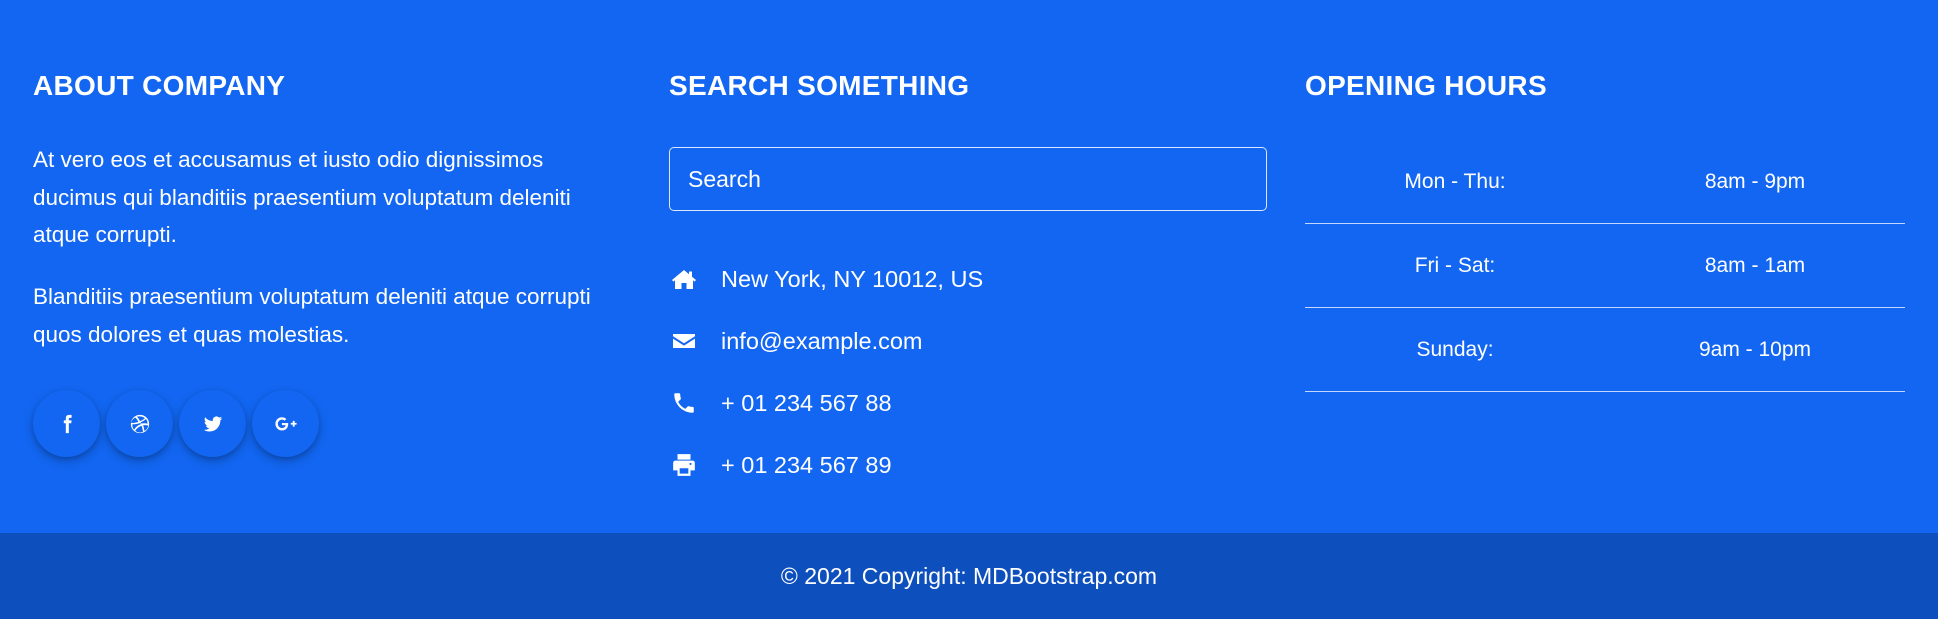 This screenshot has height=621, width=1938. I want to click on table-row: Sunday: 9am - 10pm, so click(1605, 349).